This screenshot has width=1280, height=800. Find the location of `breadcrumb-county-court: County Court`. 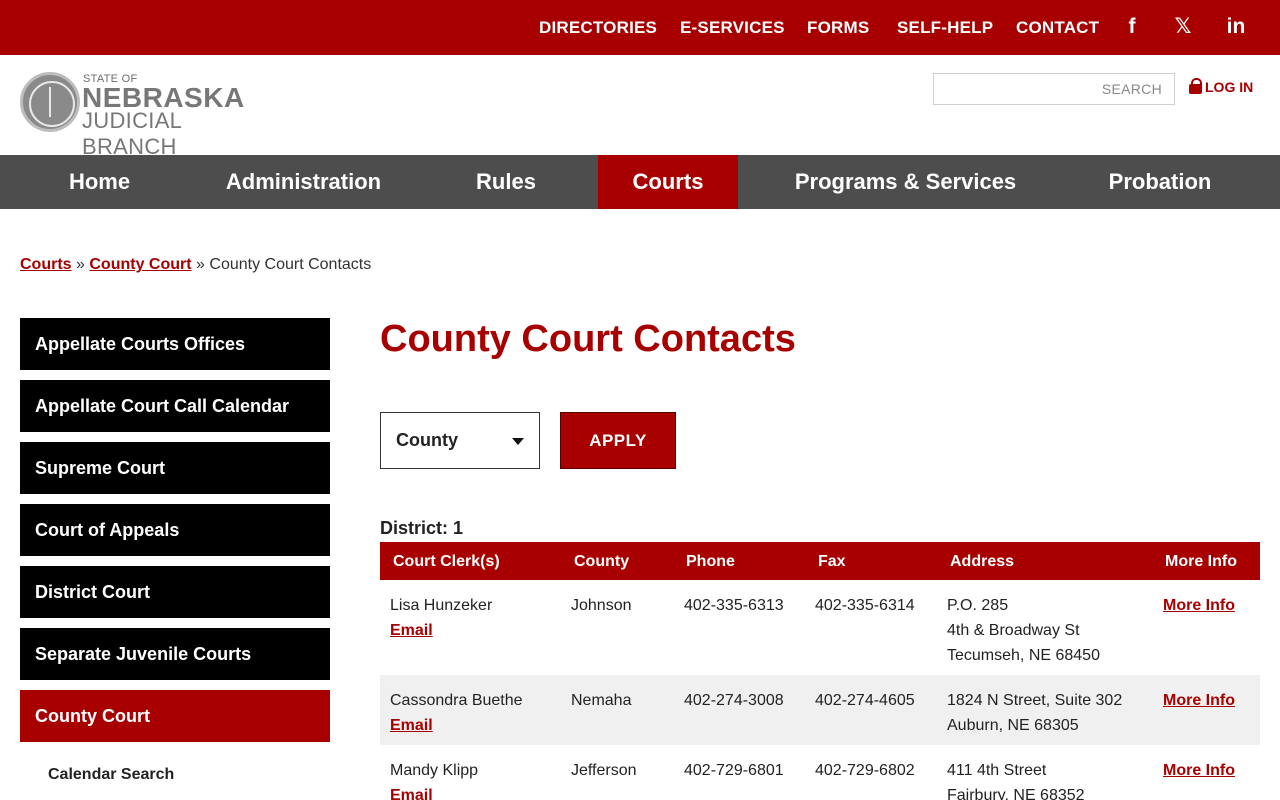

breadcrumb-county-court: County Court is located at coordinates (140, 264).